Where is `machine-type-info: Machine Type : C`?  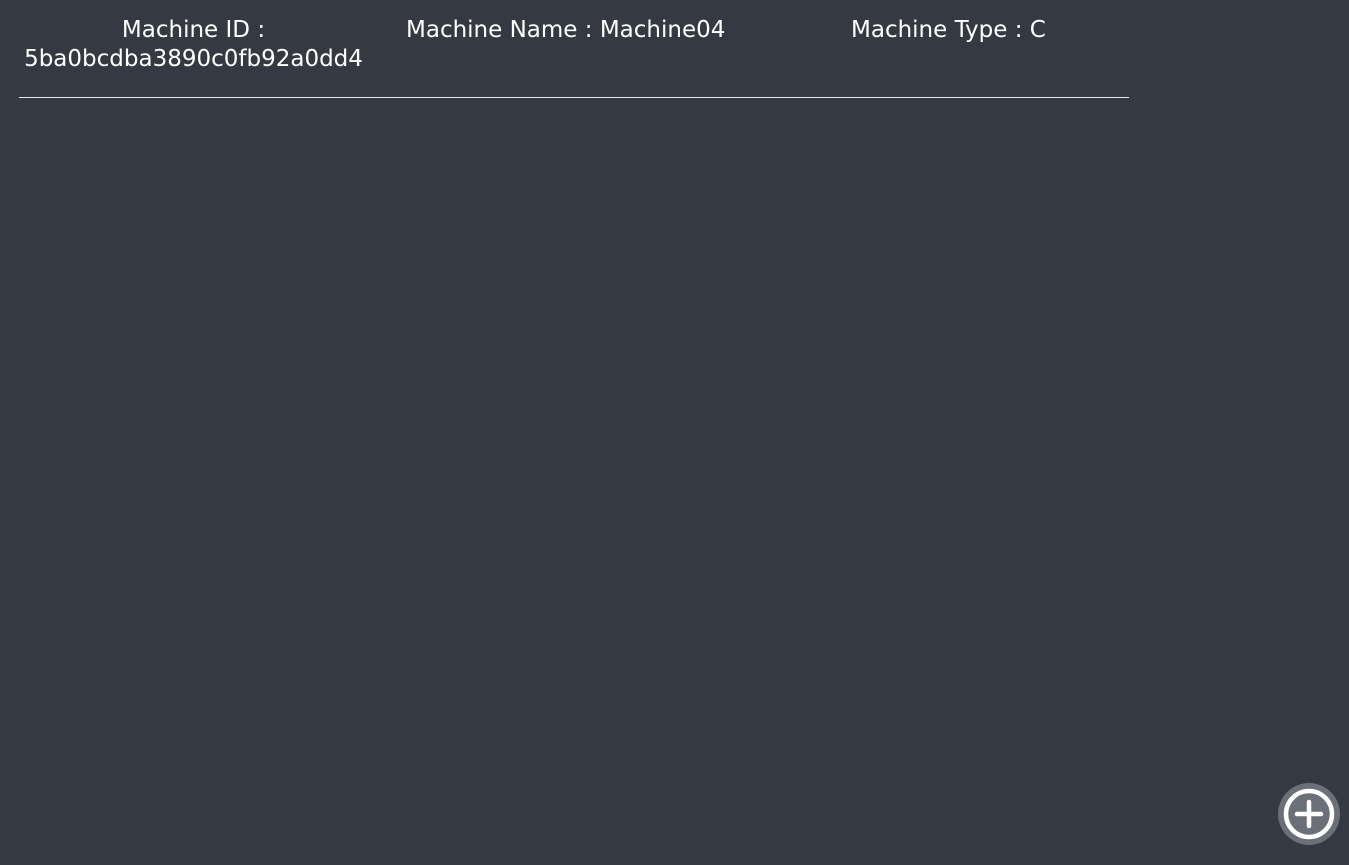
machine-type-info: Machine Type : C is located at coordinates (948, 30).